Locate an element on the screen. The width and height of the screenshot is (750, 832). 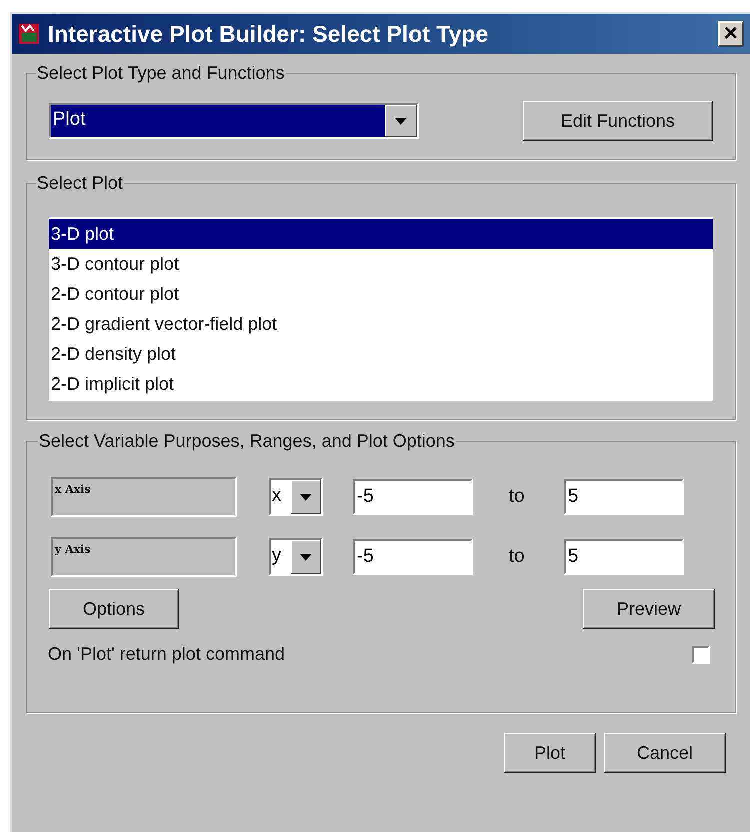
options-button: Options is located at coordinates (114, 609).